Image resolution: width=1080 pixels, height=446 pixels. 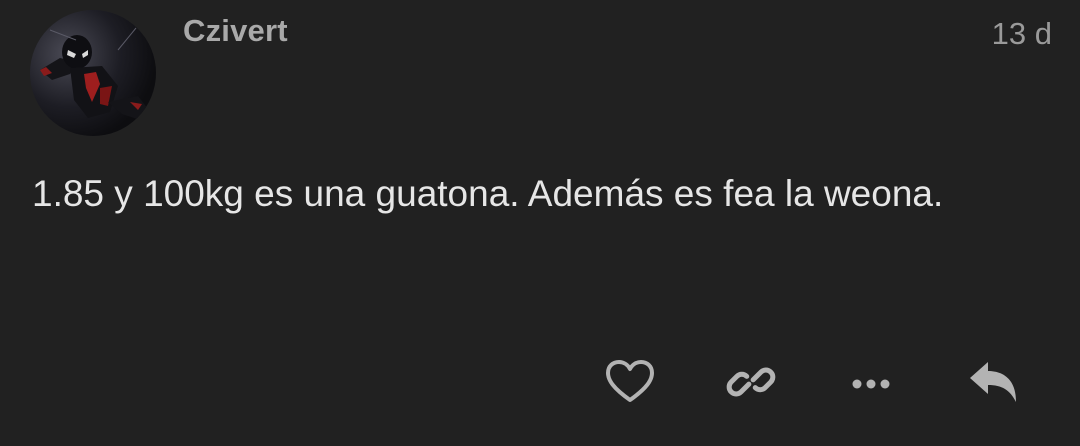 I want to click on link-icon, so click(x=751, y=382).